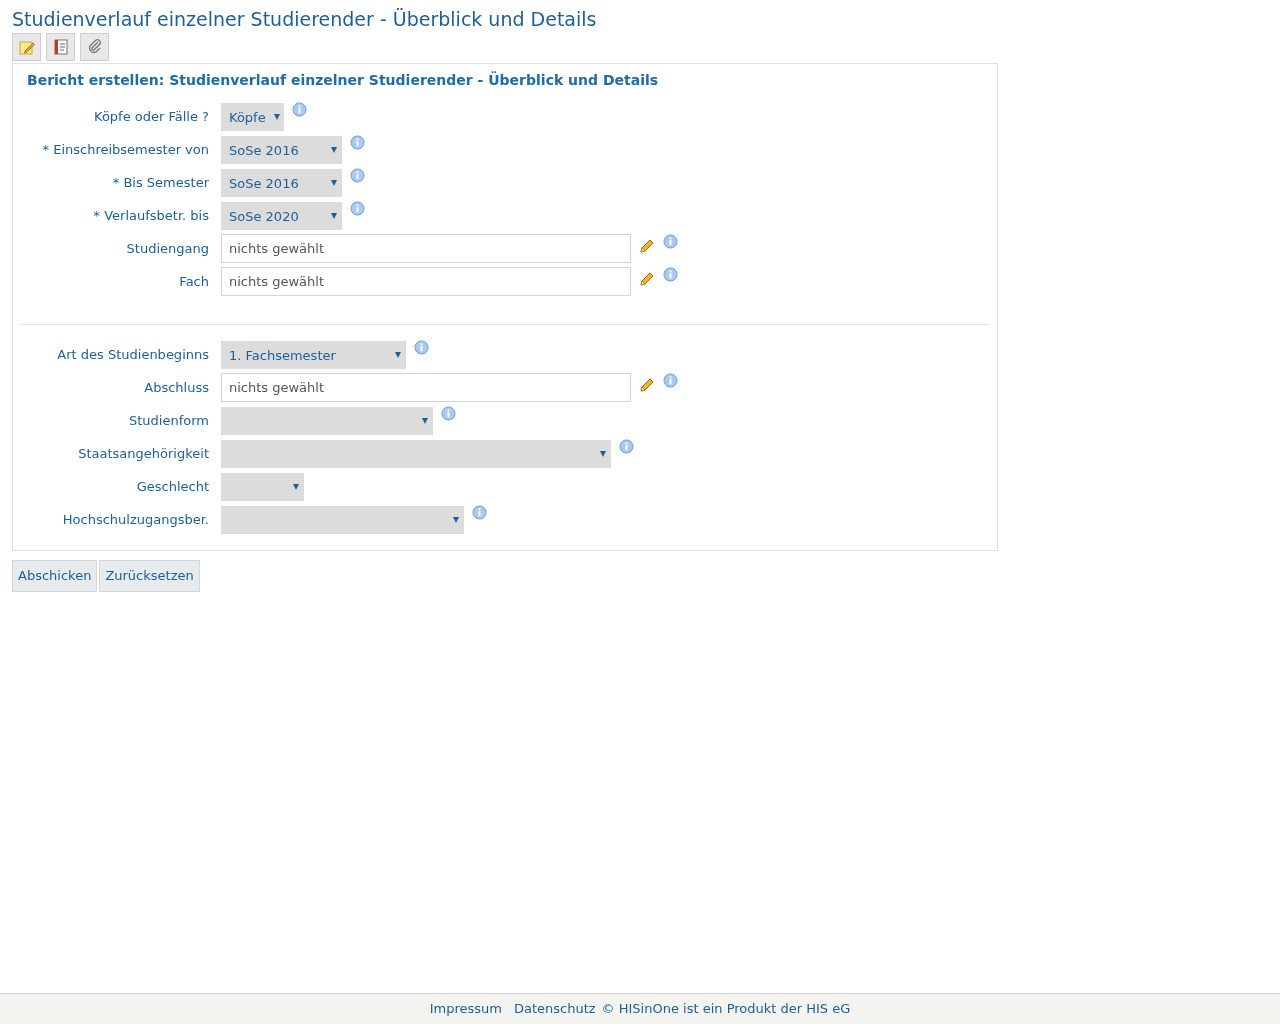 The width and height of the screenshot is (1280, 1024). What do you see at coordinates (149, 576) in the screenshot?
I see `form-button: Zurücksetzen` at bounding box center [149, 576].